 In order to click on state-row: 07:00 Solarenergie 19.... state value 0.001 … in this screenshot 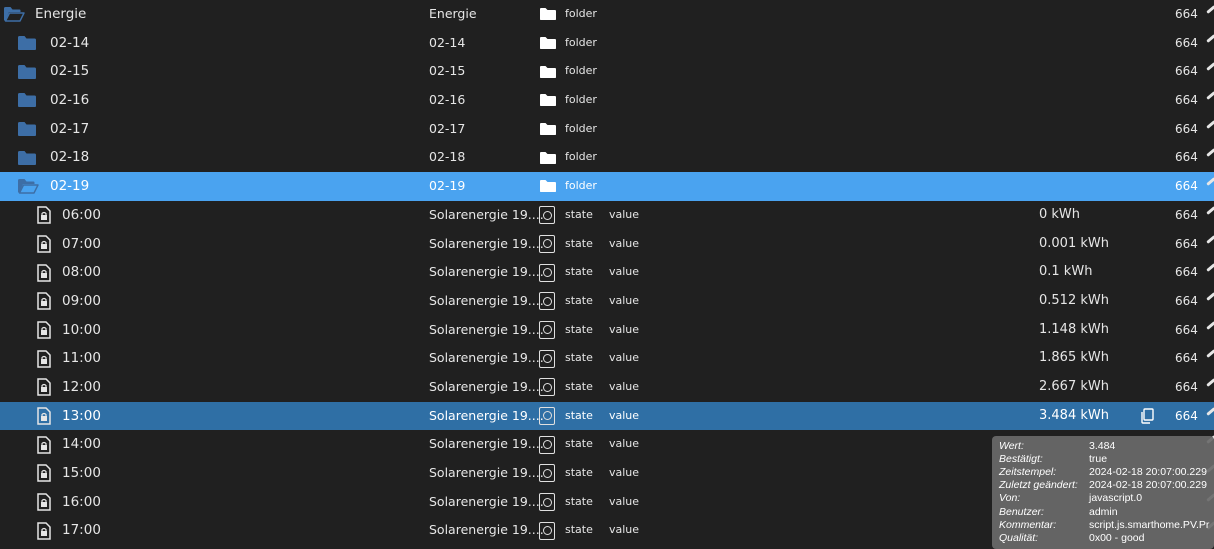, I will do `click(607, 244)`.